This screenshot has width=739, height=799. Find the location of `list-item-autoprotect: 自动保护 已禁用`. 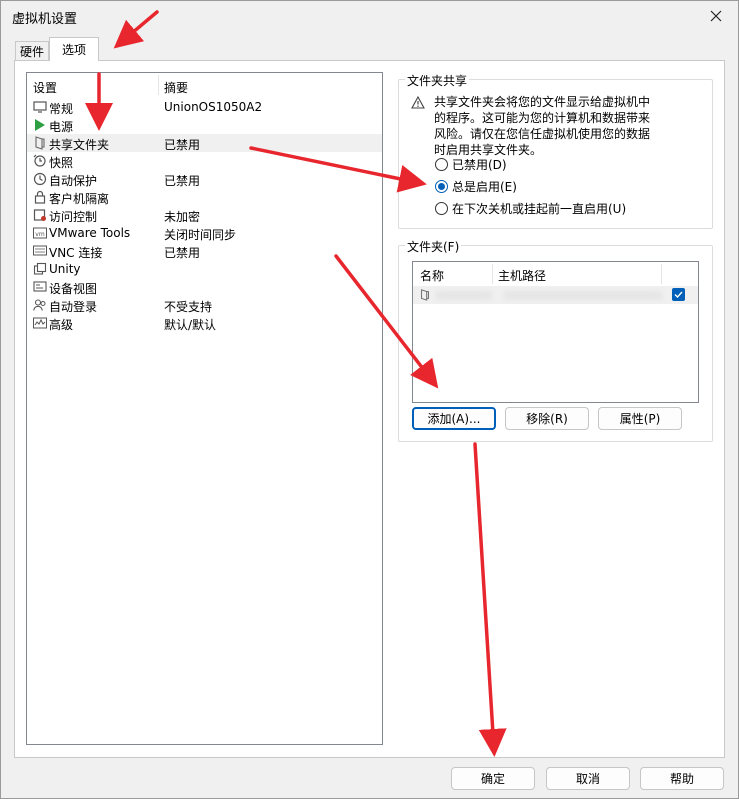

list-item-autoprotect: 自动保护 已禁用 is located at coordinates (204, 179).